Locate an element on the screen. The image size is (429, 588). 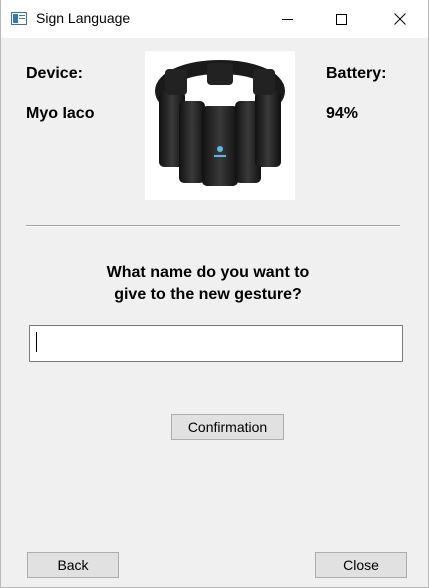
maximize-icon is located at coordinates (341, 19).